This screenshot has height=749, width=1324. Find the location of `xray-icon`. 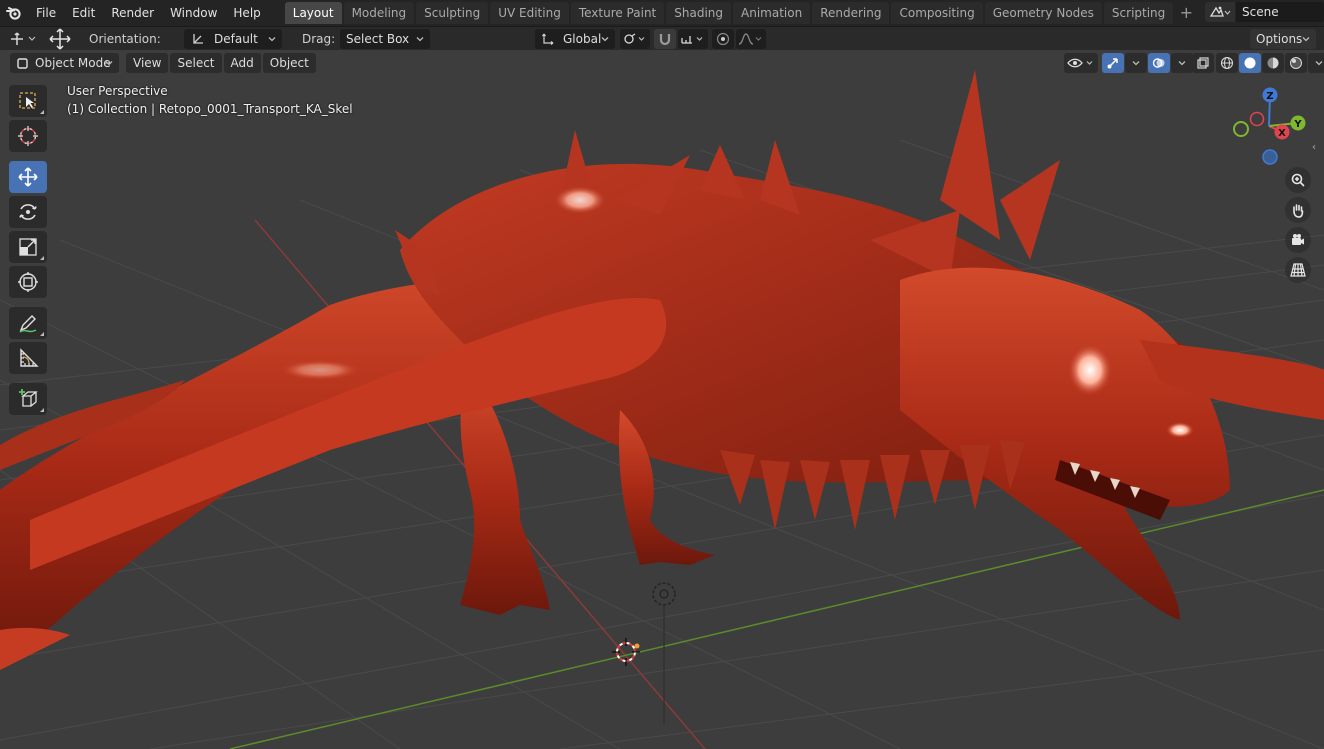

xray-icon is located at coordinates (1203, 63).